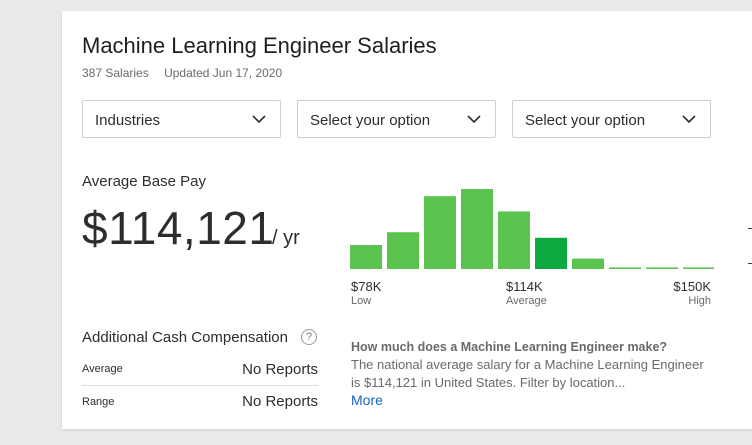 Image resolution: width=752 pixels, height=445 pixels. Describe the element at coordinates (366, 286) in the screenshot. I see `low-salary-value: $78K` at that location.